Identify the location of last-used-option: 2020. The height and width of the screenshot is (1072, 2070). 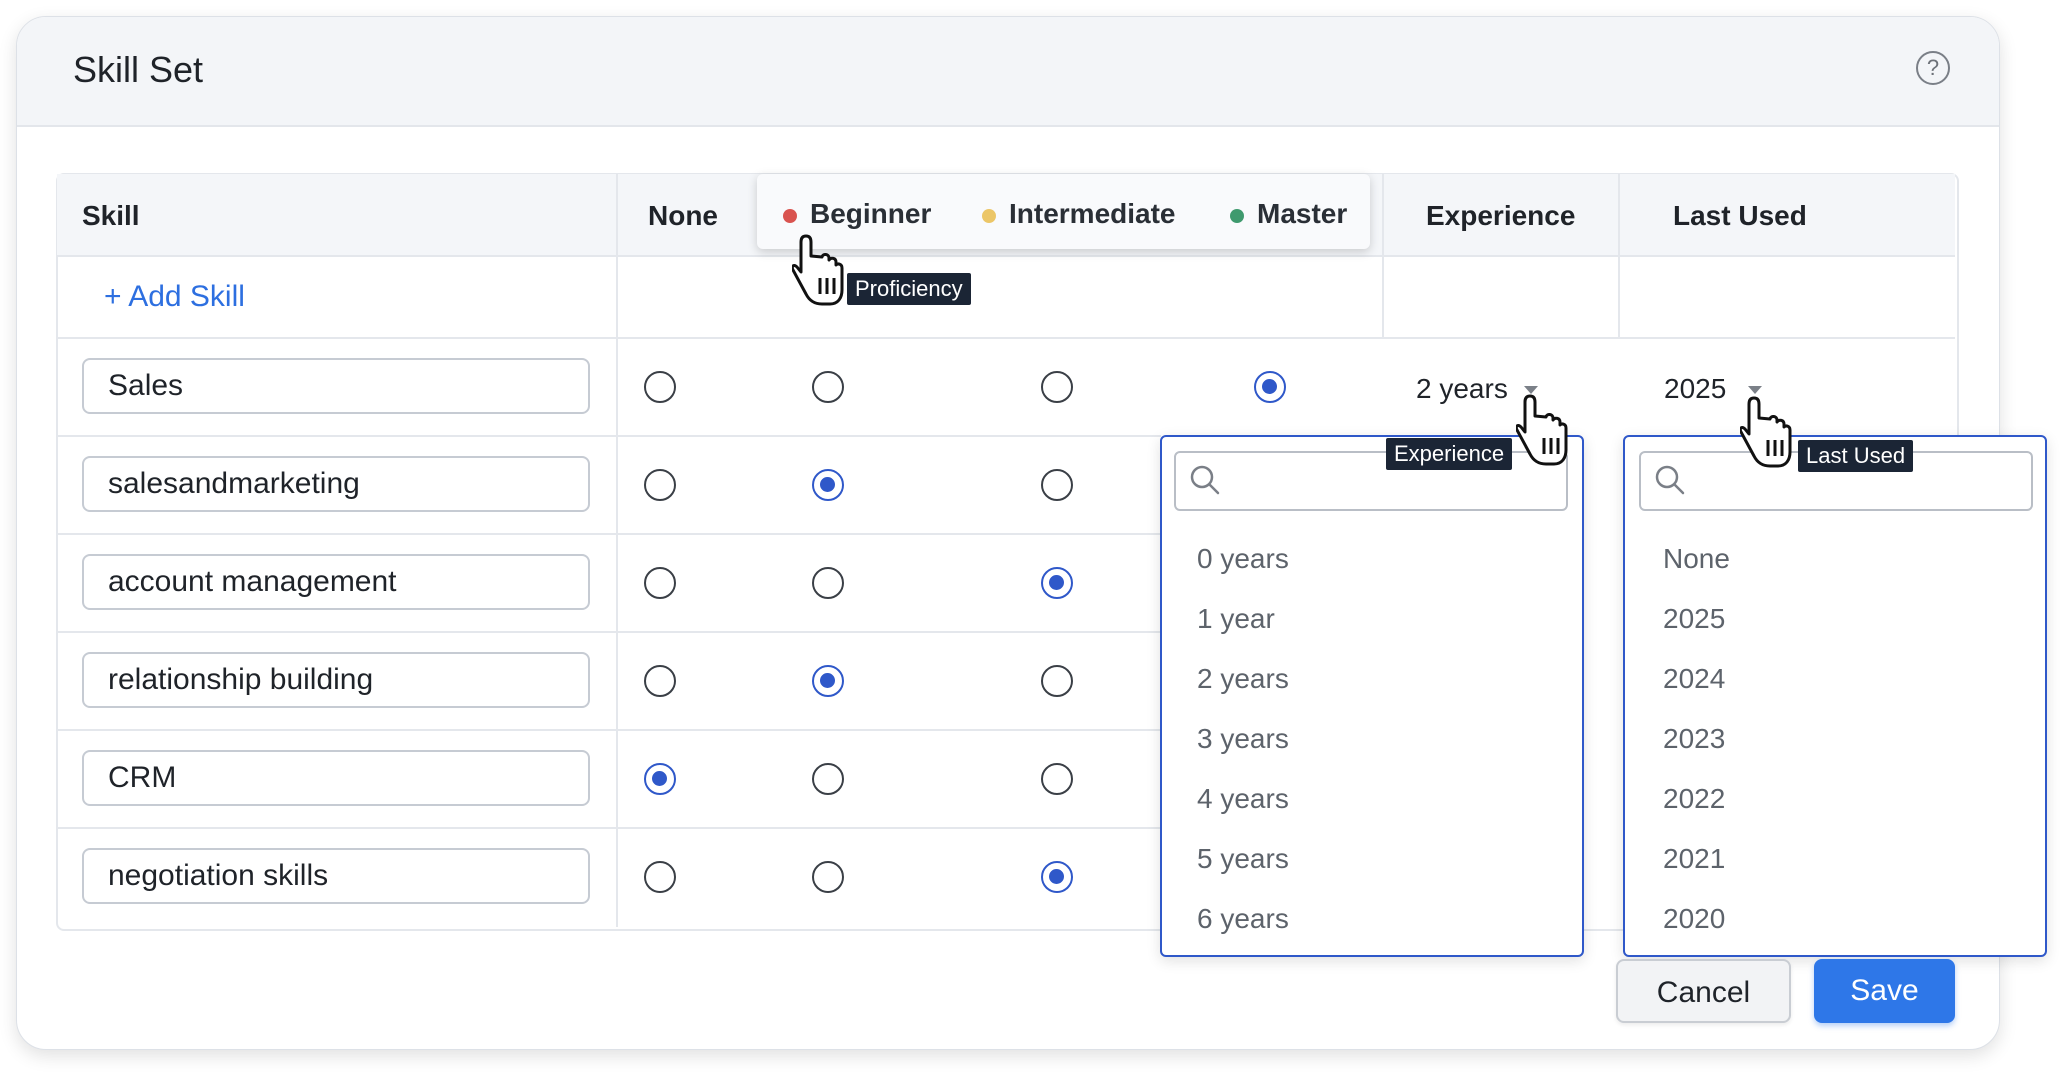
(1694, 919).